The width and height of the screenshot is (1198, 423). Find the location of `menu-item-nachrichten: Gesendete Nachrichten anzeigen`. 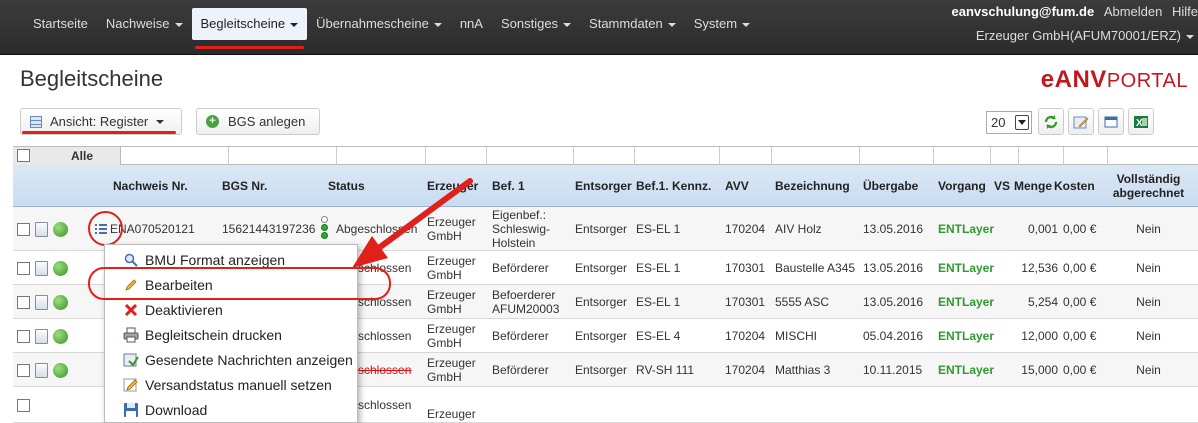

menu-item-nachrichten: Gesendete Nachrichten anzeigen is located at coordinates (231, 359).